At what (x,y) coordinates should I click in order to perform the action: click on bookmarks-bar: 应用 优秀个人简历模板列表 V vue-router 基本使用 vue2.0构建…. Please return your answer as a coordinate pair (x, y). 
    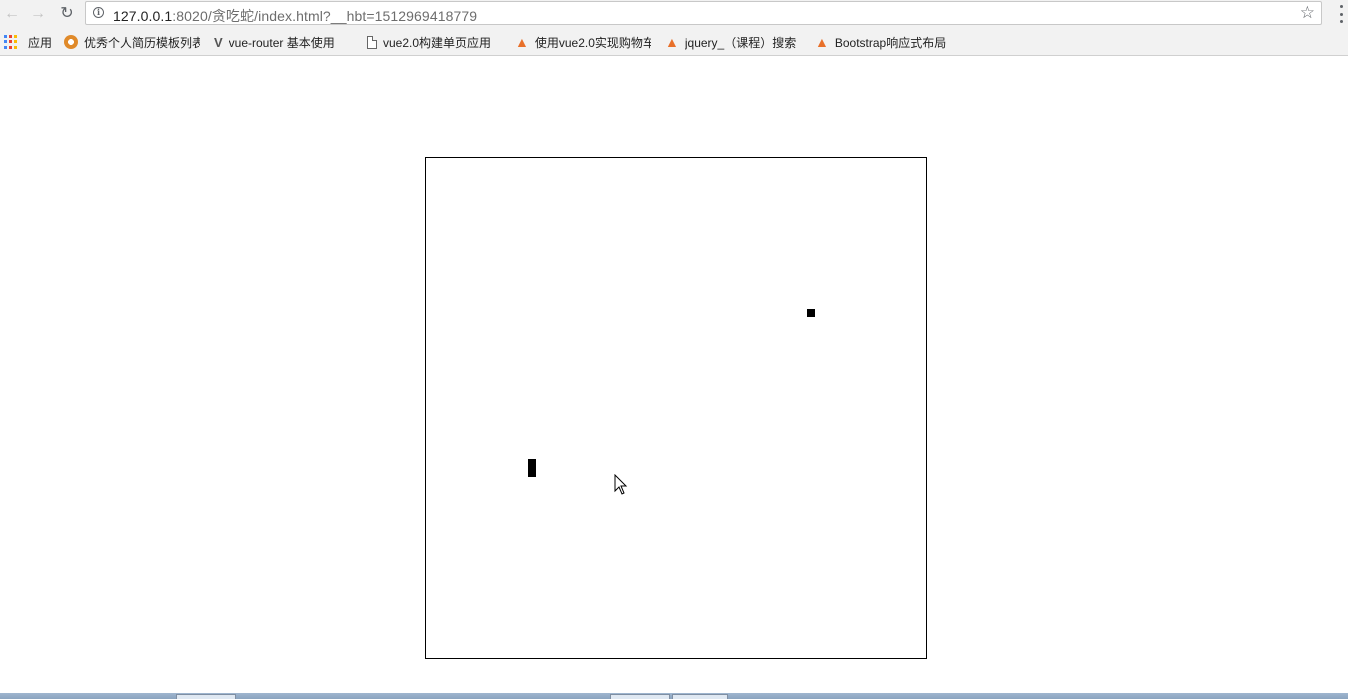
    Looking at the image, I should click on (674, 42).